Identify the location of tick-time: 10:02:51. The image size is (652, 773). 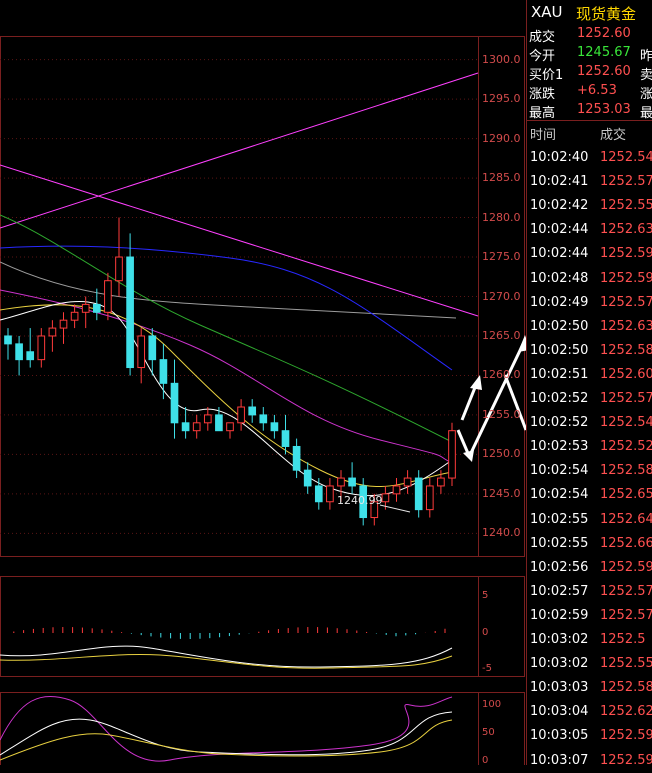
(559, 374).